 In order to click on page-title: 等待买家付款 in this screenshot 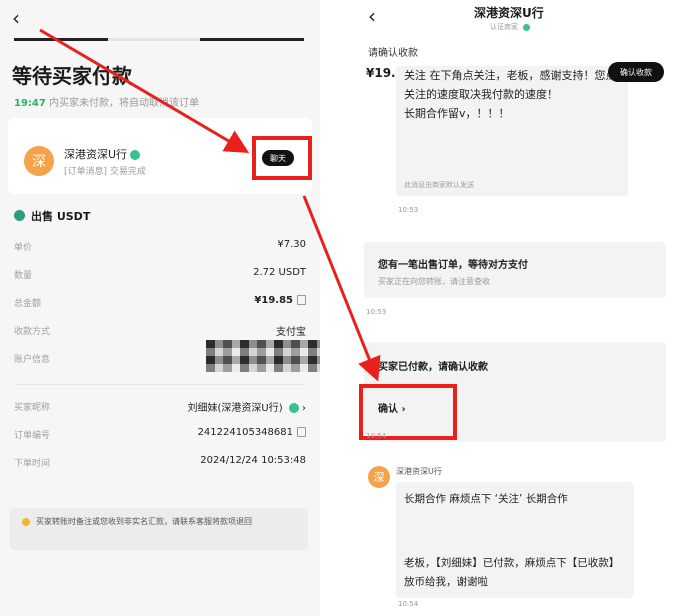, I will do `click(72, 76)`.